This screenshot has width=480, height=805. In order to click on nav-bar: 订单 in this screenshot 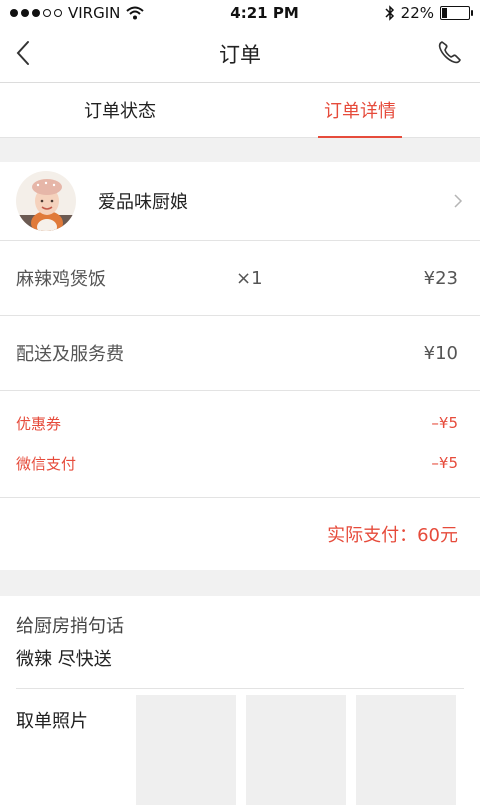, I will do `click(240, 54)`.